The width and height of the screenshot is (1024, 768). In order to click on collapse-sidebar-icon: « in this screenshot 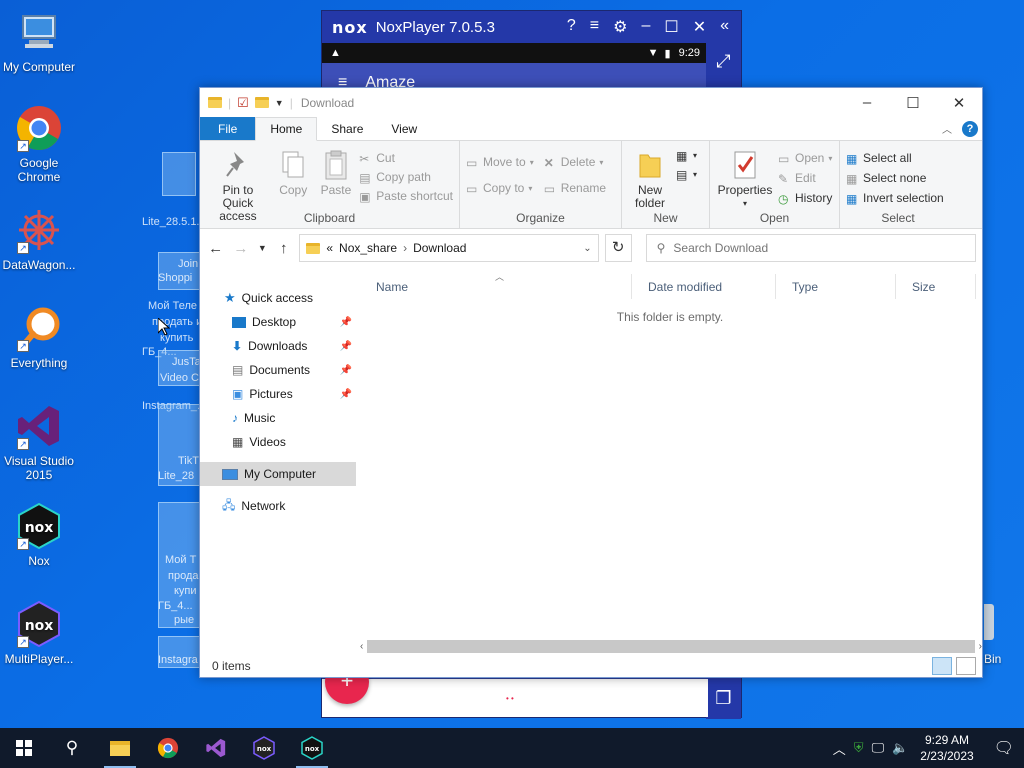, I will do `click(724, 27)`.